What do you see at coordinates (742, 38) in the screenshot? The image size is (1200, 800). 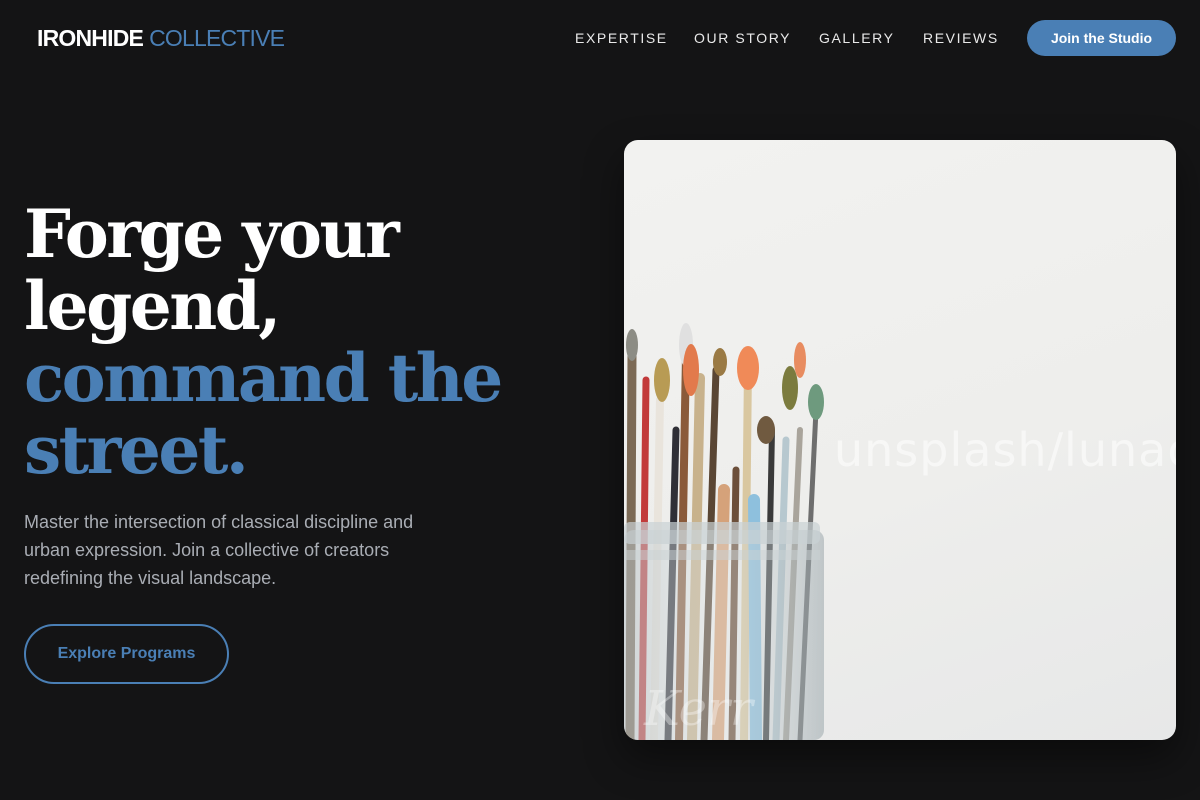 I see `nav-link-our-story: OUR STORY` at bounding box center [742, 38].